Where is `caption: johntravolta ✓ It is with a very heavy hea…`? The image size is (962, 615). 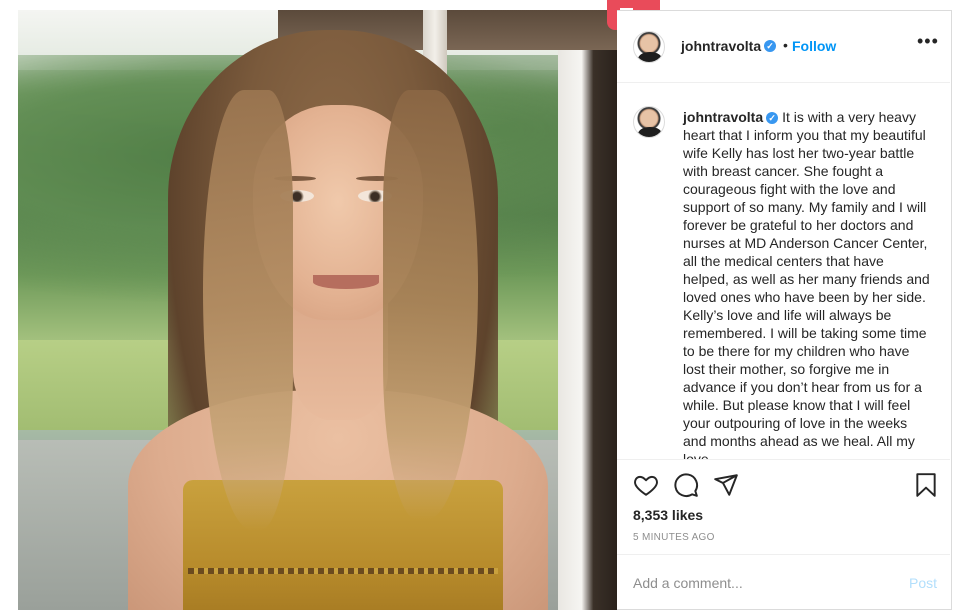
caption: johntravolta ✓ It is with a very heavy hea… is located at coordinates (808, 283).